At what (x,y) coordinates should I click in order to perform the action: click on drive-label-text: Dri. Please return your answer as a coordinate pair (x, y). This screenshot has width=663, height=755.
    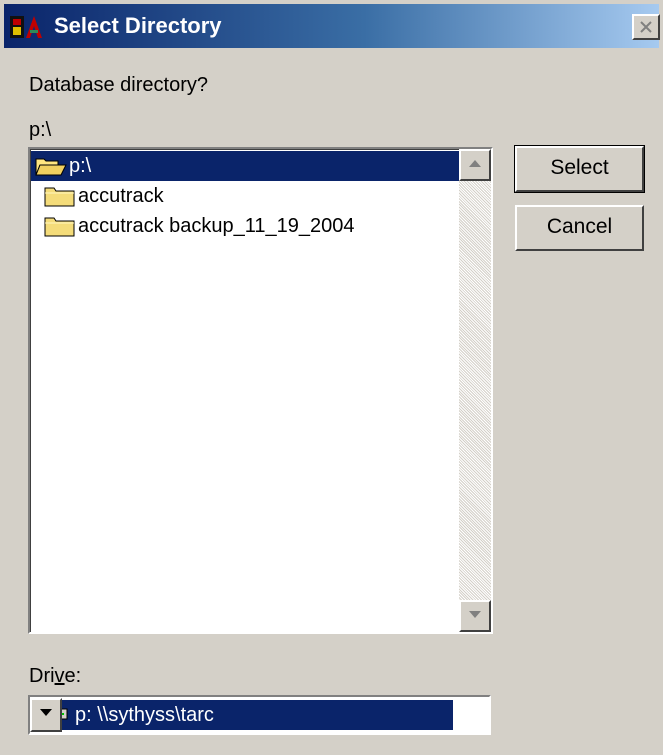
    Looking at the image, I should click on (42, 676).